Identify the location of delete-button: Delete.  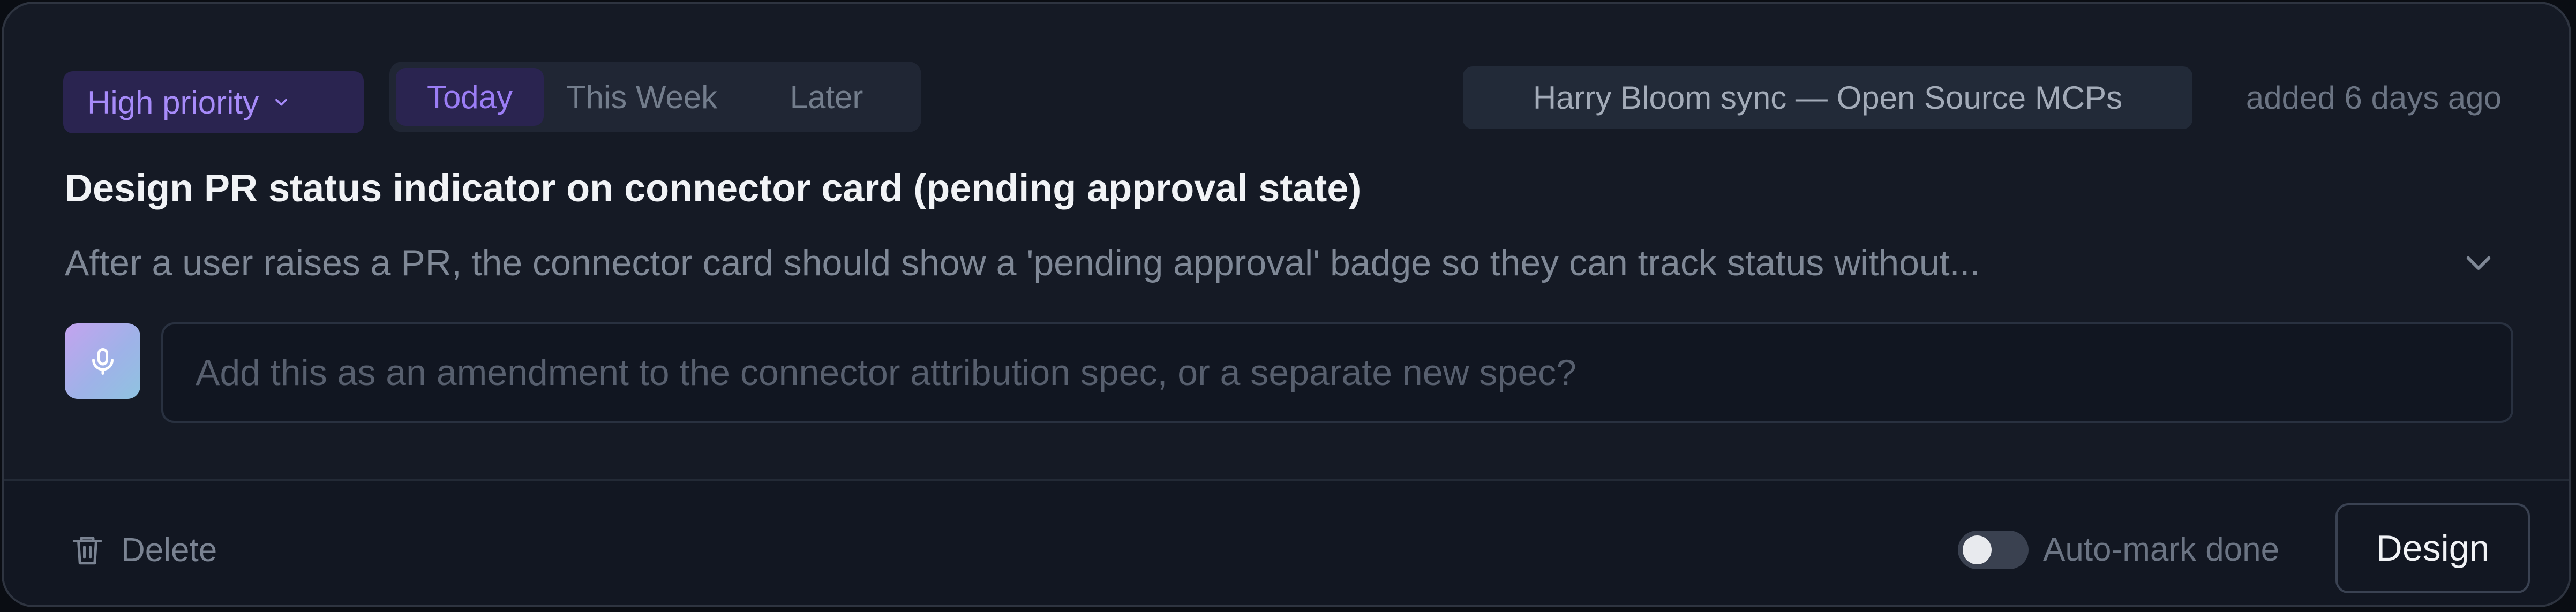
(143, 550).